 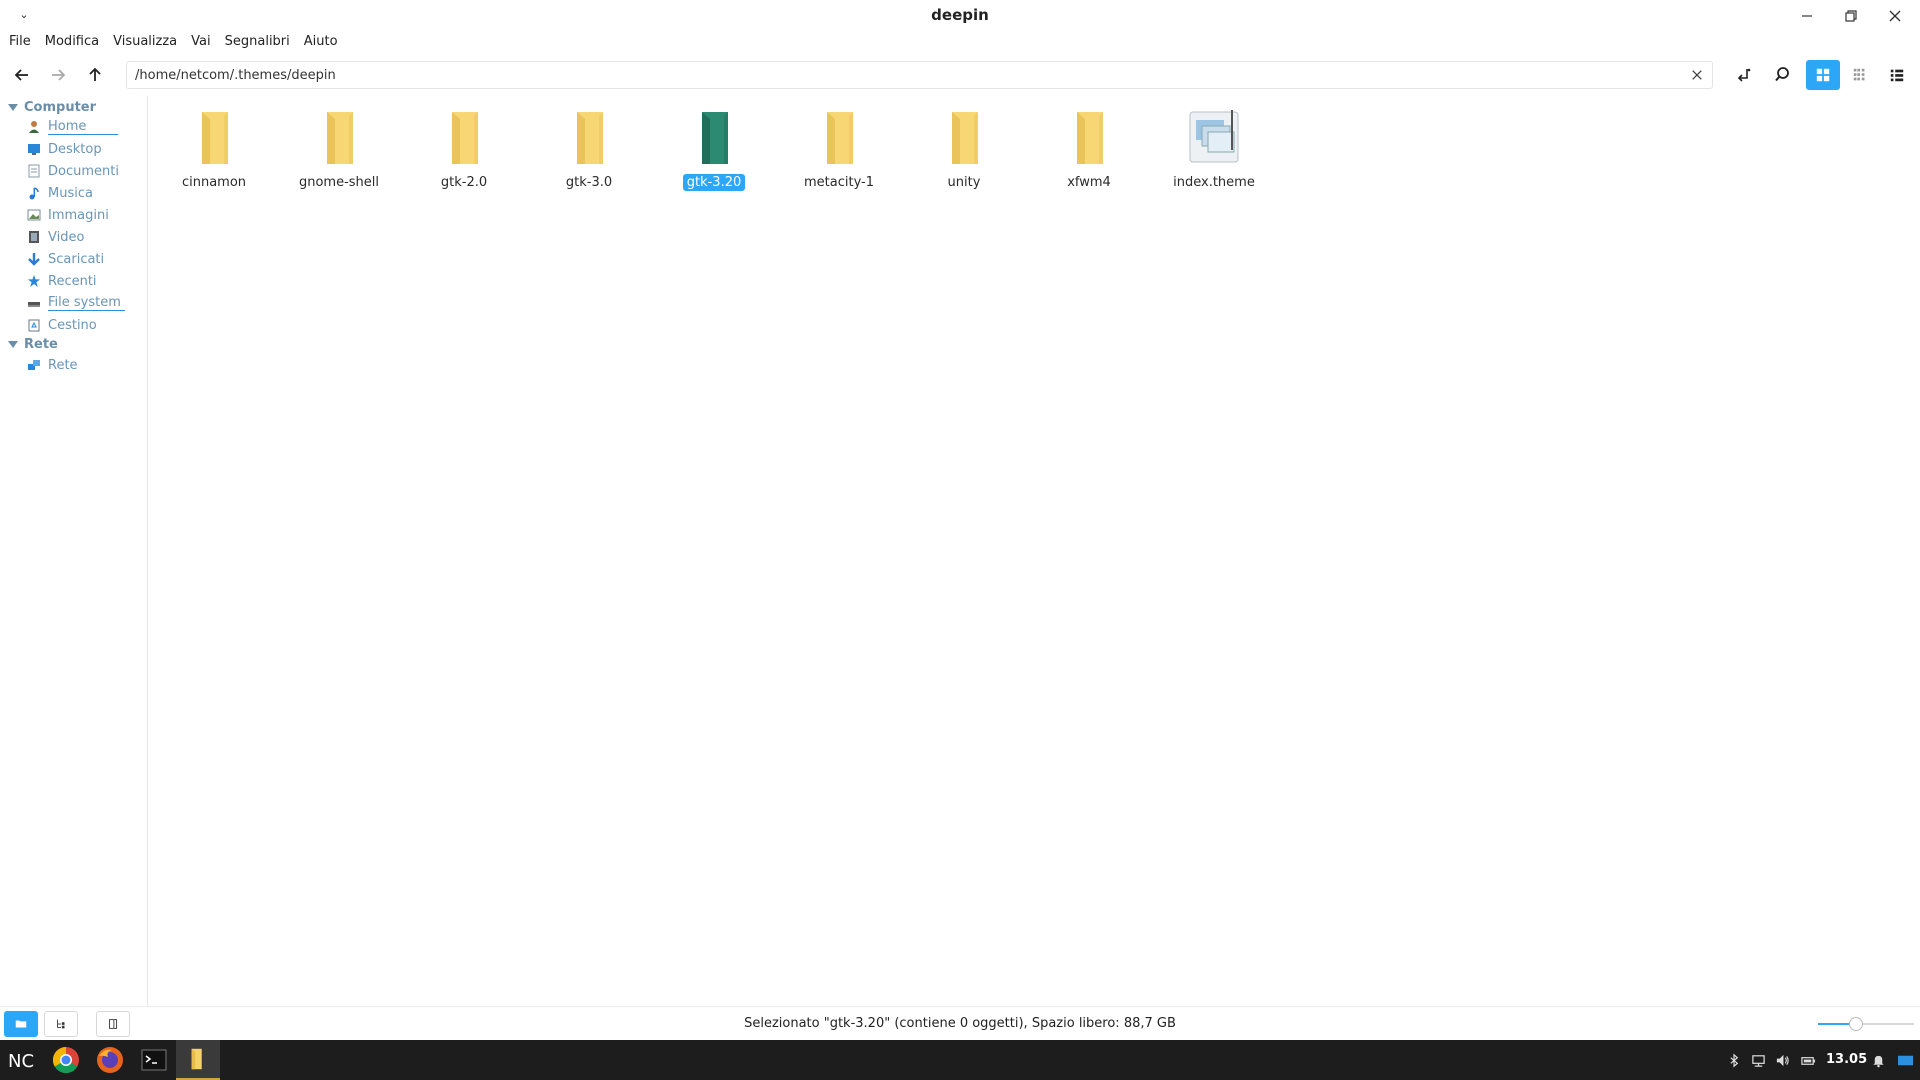 What do you see at coordinates (76, 259) in the screenshot?
I see `sidebar-item-label: Scaricati` at bounding box center [76, 259].